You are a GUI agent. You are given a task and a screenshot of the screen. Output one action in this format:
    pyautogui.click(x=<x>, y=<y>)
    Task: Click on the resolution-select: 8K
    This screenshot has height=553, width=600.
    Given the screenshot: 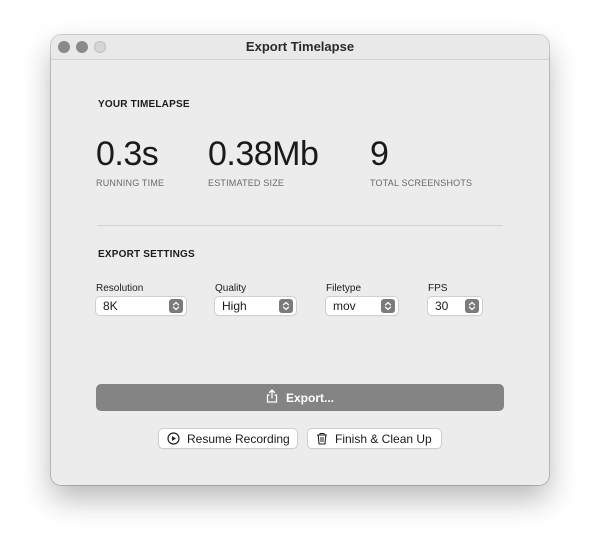 What is the action you would take?
    pyautogui.click(x=141, y=306)
    